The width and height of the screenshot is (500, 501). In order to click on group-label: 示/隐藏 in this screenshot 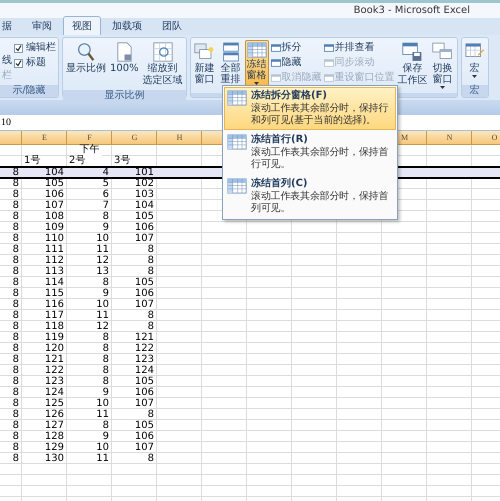, I will do `click(29, 91)`.